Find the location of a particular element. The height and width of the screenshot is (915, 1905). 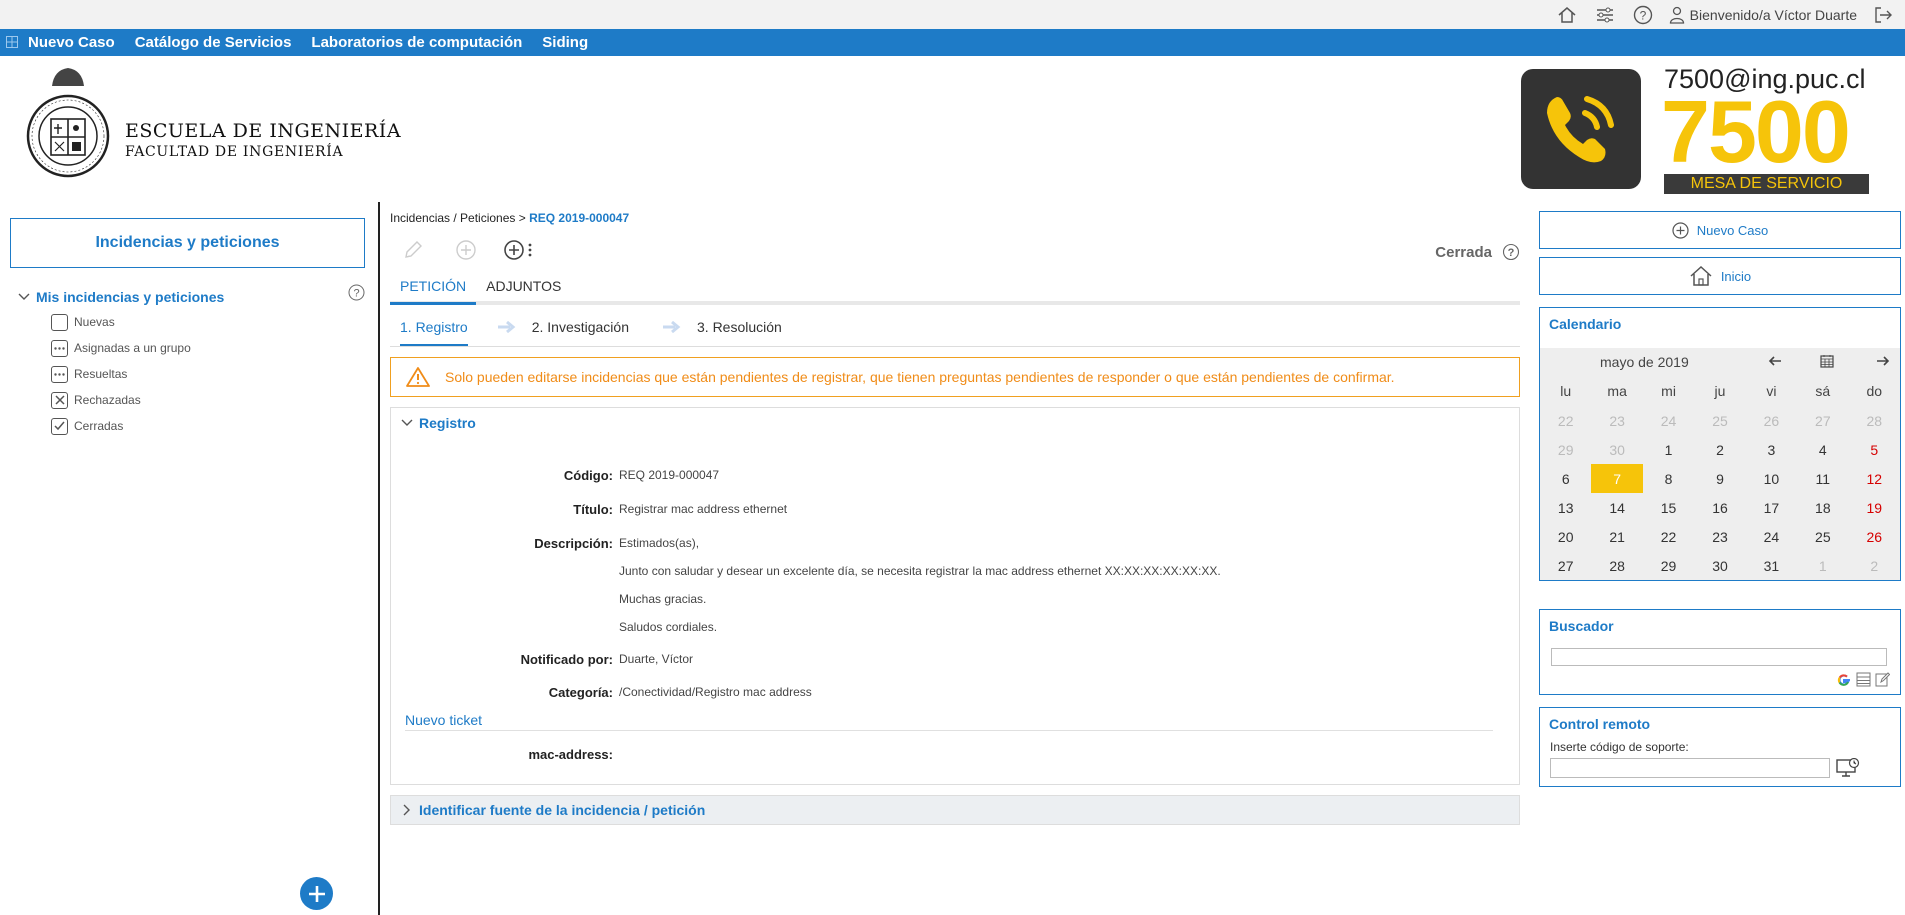

calendar-day: 16 is located at coordinates (1719, 507).